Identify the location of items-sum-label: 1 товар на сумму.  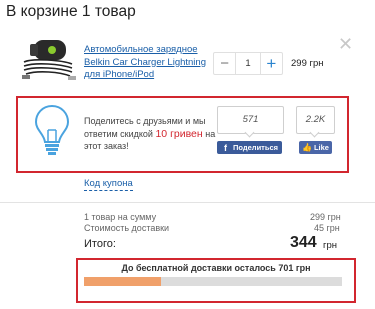
(120, 217).